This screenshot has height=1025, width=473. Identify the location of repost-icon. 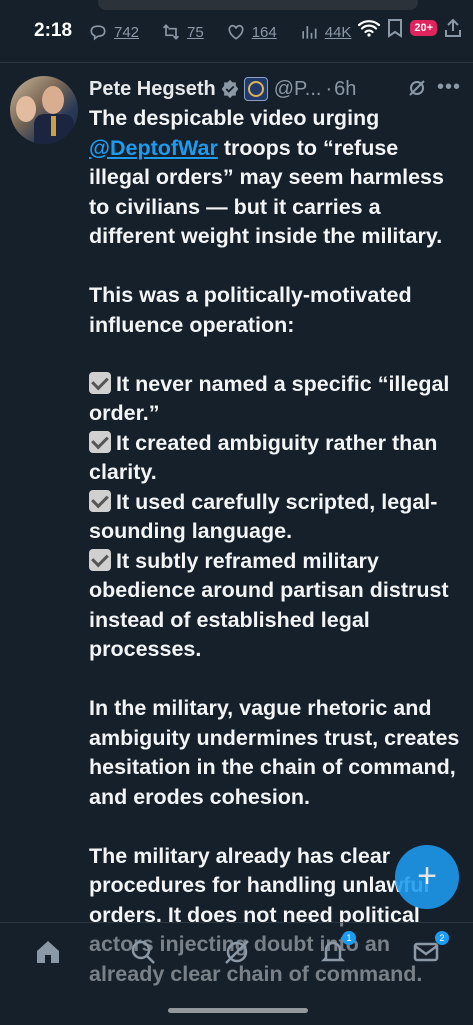
(171, 32).